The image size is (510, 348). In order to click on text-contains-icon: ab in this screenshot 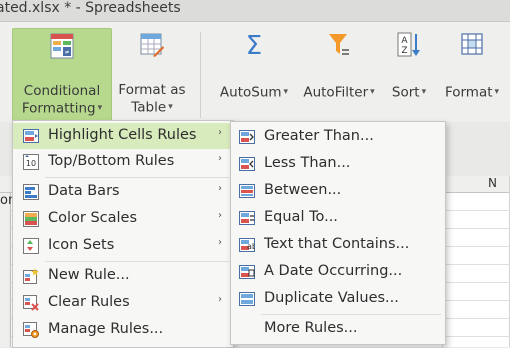, I will do `click(248, 247)`.